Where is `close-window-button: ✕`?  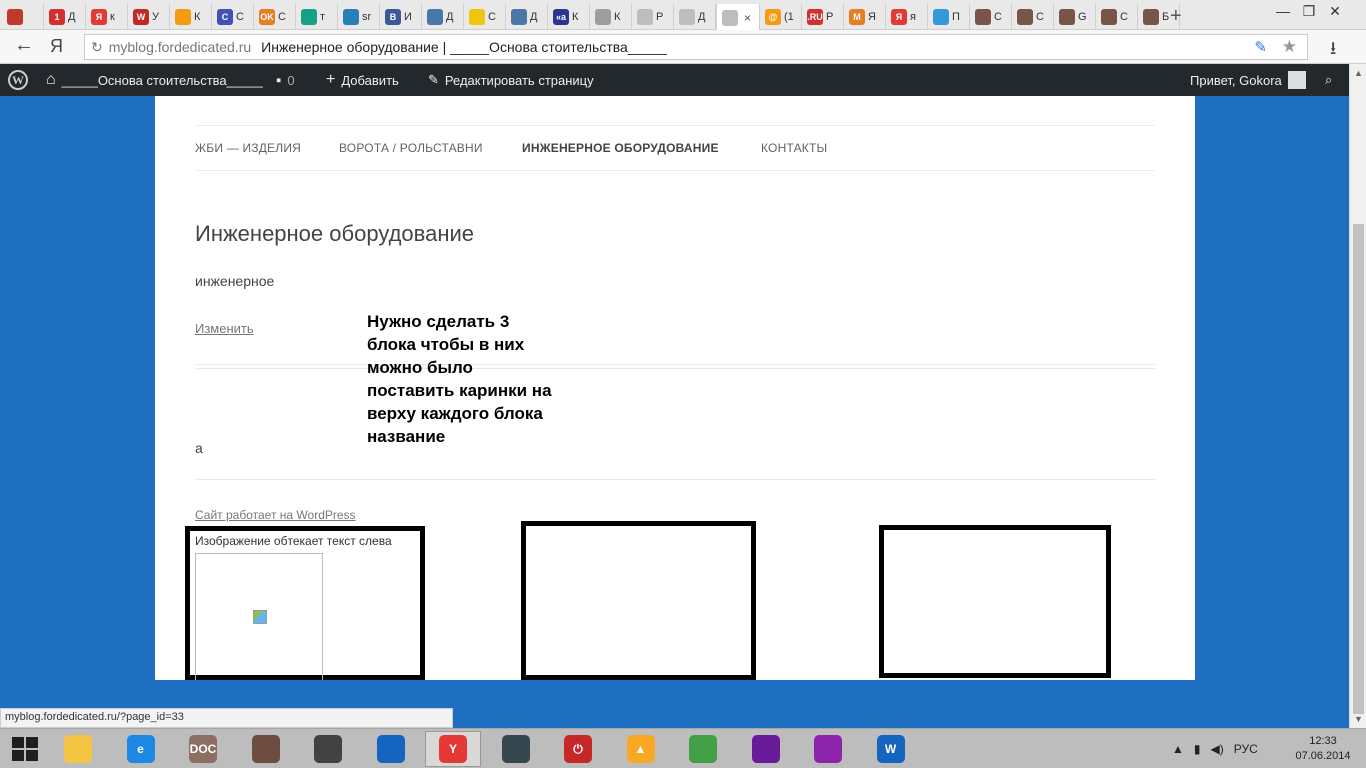
close-window-button: ✕ is located at coordinates (1335, 11).